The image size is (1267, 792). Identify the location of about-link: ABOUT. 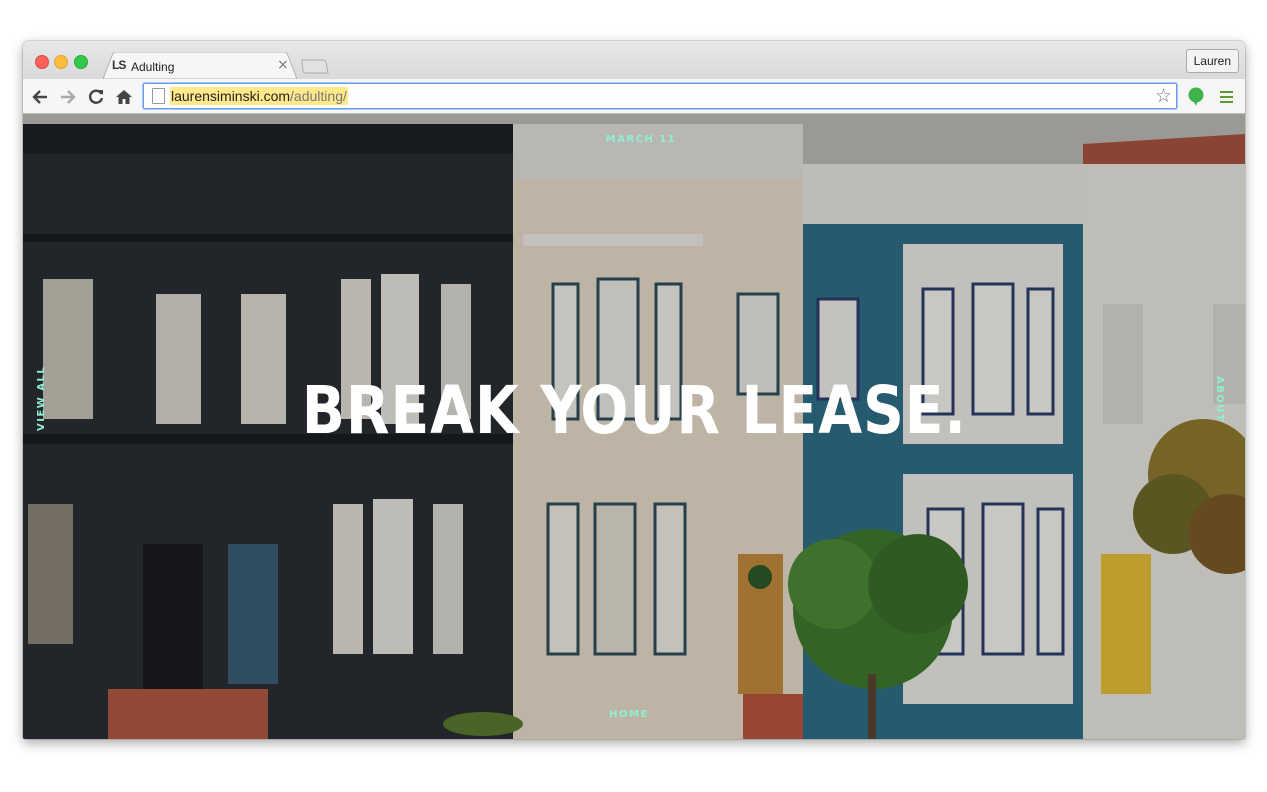
(1219, 399).